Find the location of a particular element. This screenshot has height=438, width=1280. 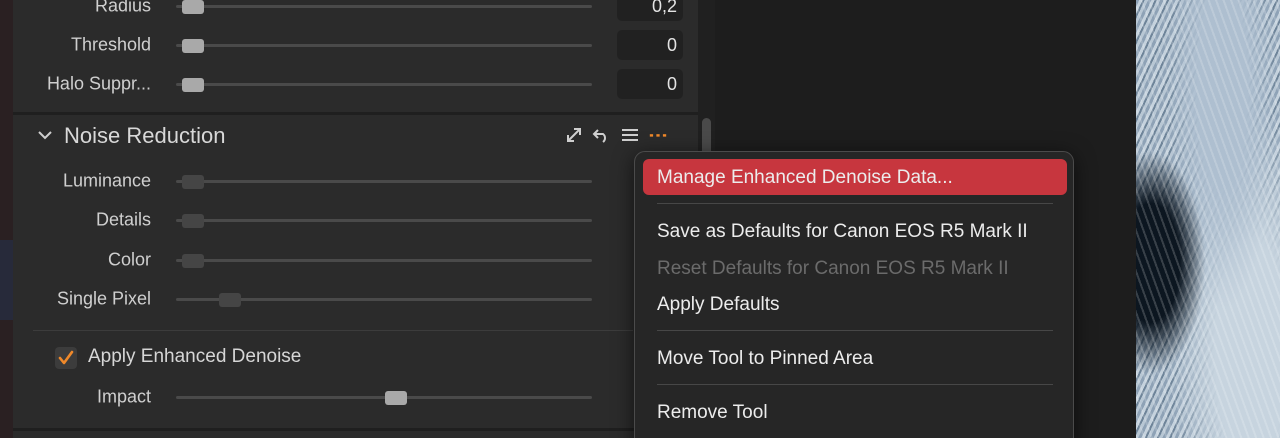

checkmark-icon is located at coordinates (66, 357).